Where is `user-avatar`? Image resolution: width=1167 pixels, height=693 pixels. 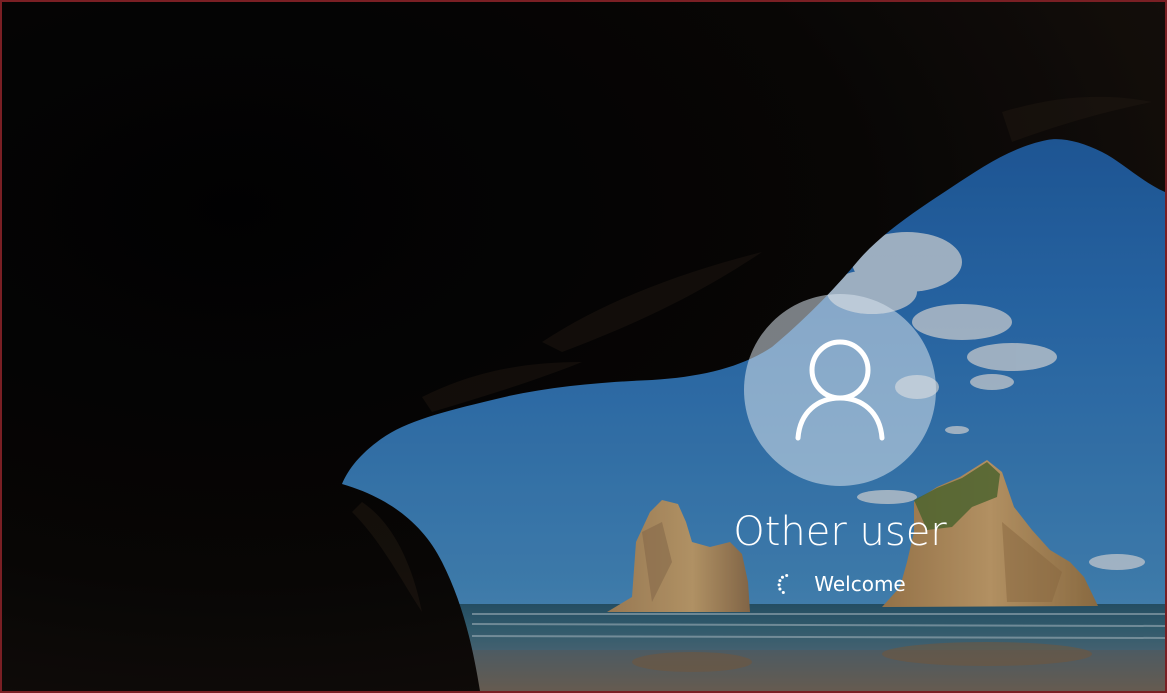
user-avatar is located at coordinates (840, 390).